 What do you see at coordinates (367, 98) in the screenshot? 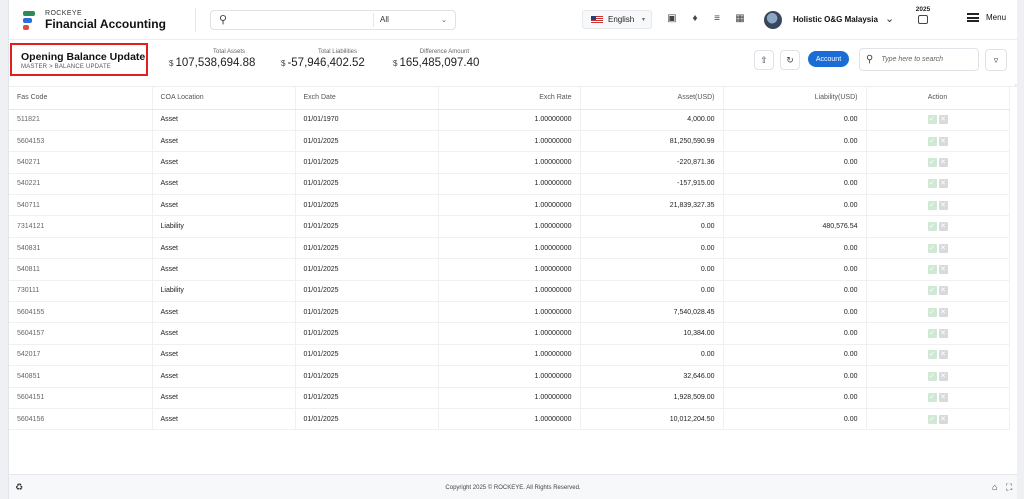
I see `column-header-exch-date: Exch Date` at bounding box center [367, 98].